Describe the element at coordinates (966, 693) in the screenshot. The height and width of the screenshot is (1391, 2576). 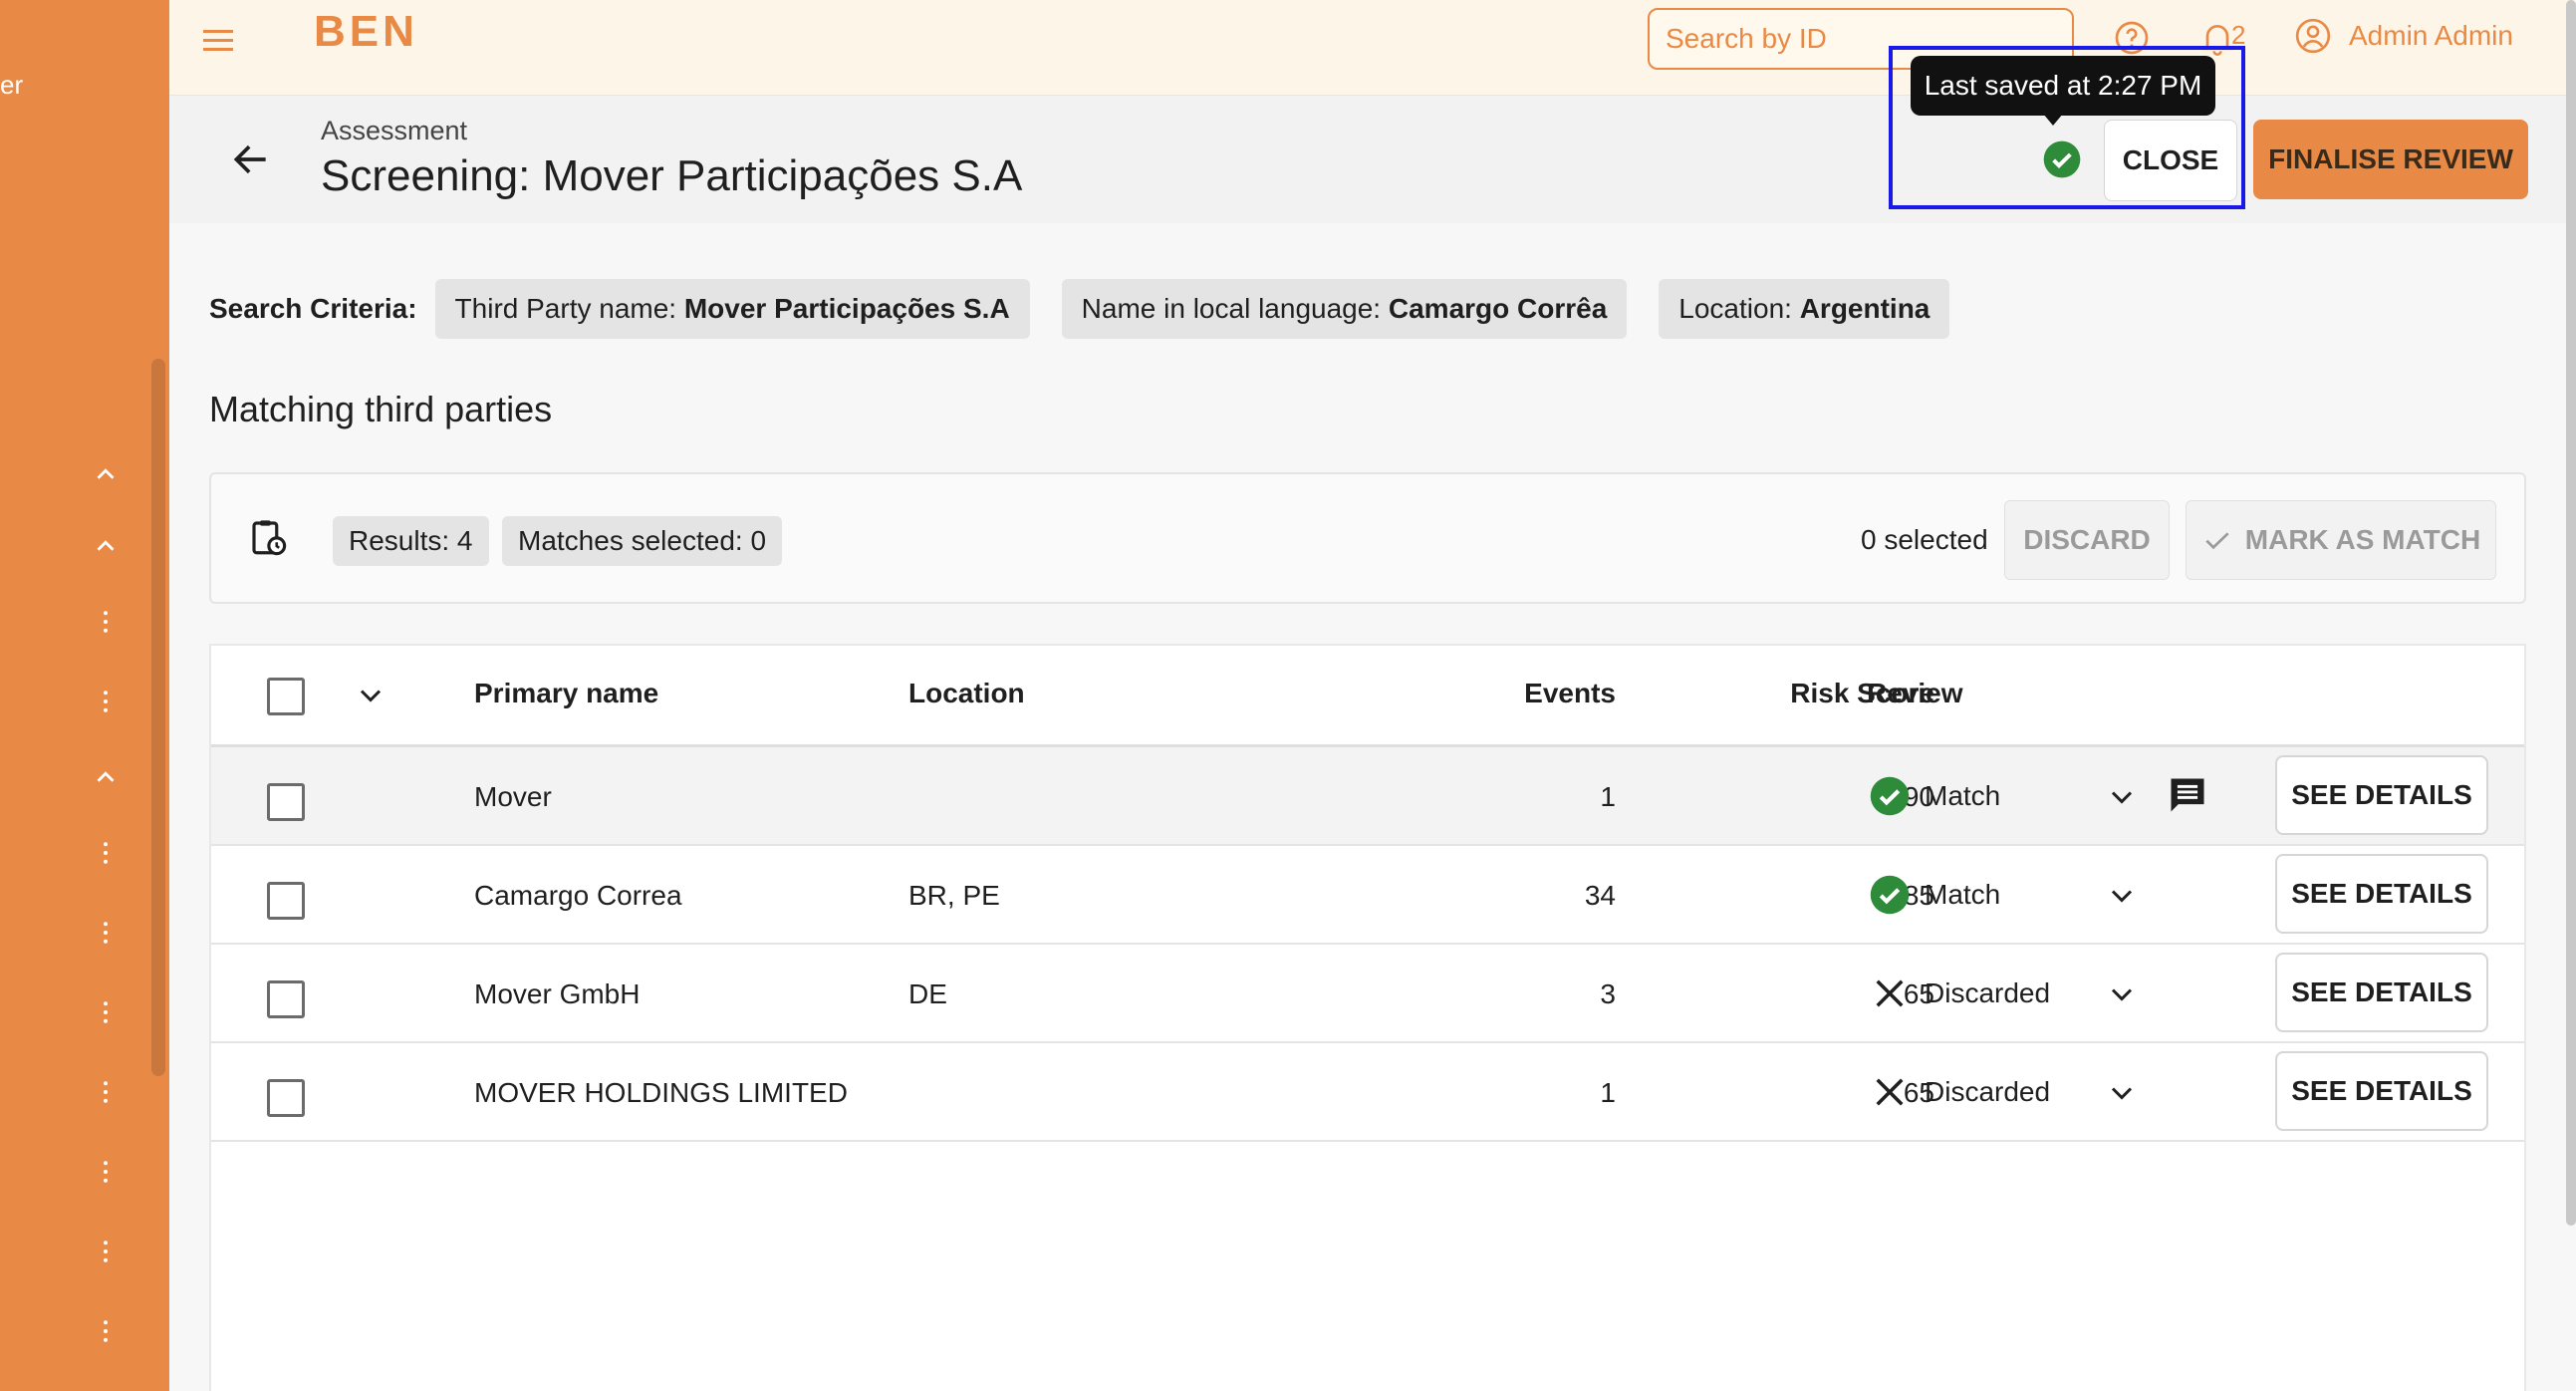
I see `column-location: Location` at that location.